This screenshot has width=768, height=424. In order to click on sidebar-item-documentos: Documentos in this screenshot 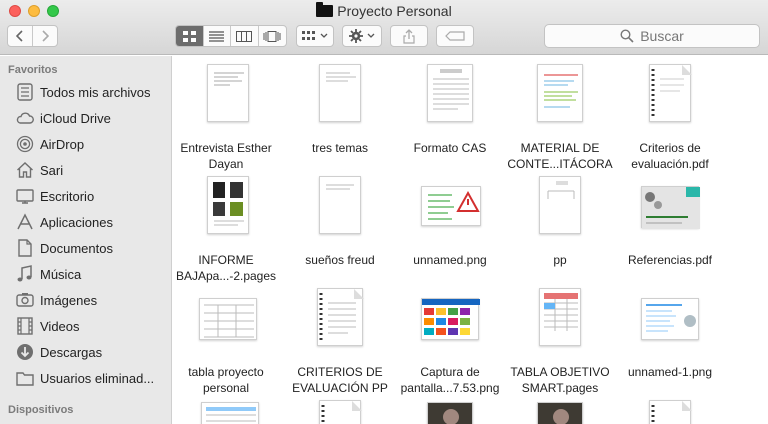, I will do `click(93, 248)`.